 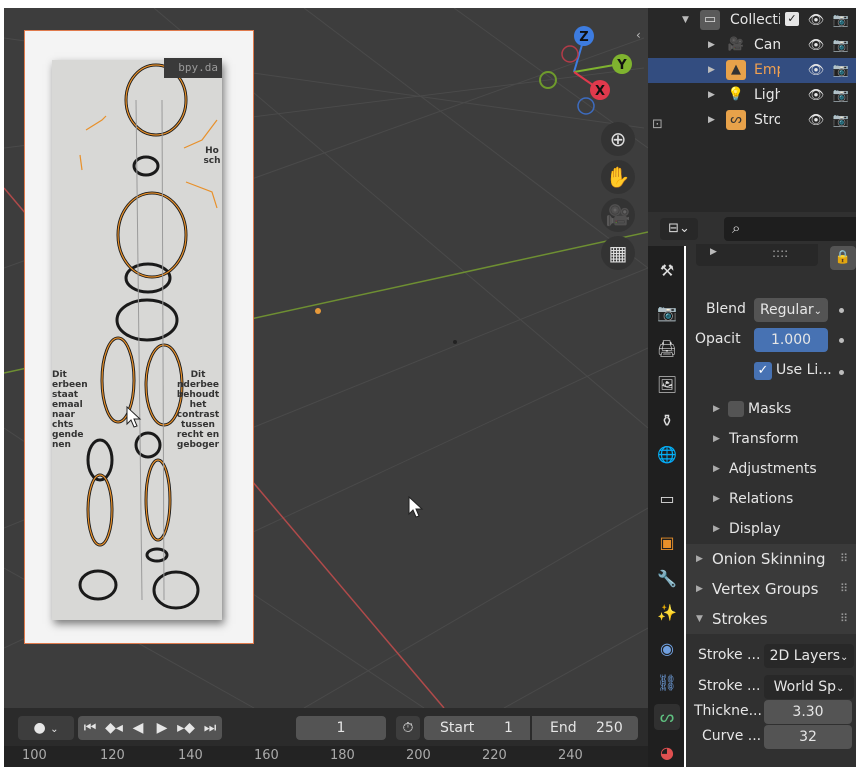 What do you see at coordinates (771, 559) in the screenshot?
I see `panel-onion-skinning: ▶ Onion Skinning ⠿` at bounding box center [771, 559].